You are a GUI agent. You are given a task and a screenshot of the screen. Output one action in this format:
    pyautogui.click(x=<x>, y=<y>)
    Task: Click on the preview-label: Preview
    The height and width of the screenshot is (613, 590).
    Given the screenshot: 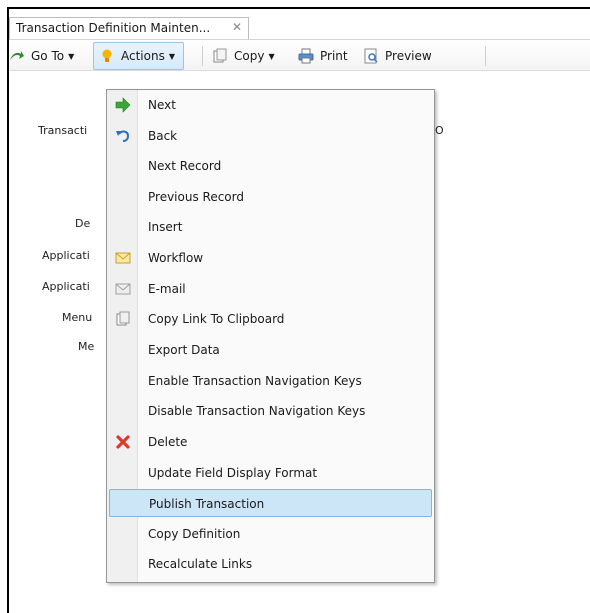 What is the action you would take?
    pyautogui.click(x=408, y=56)
    